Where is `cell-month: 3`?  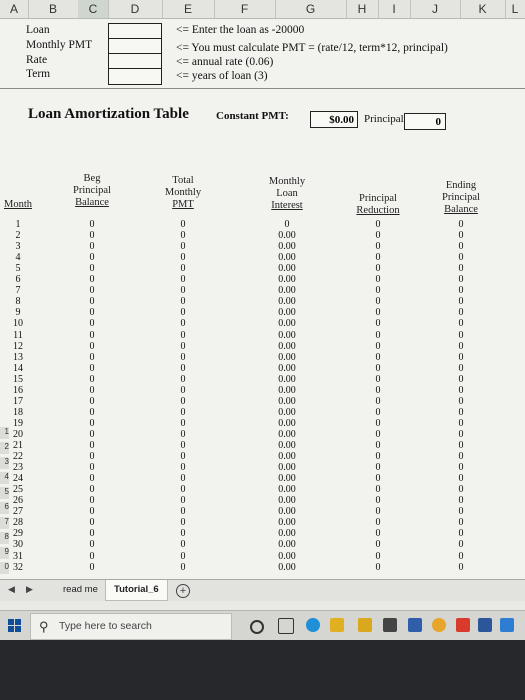 cell-month: 3 is located at coordinates (19, 246).